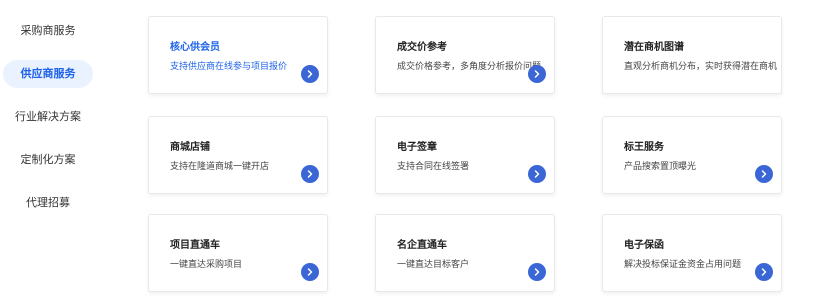 Image resolution: width=828 pixels, height=306 pixels. I want to click on card-desc: 一键直达采购项目, so click(206, 265).